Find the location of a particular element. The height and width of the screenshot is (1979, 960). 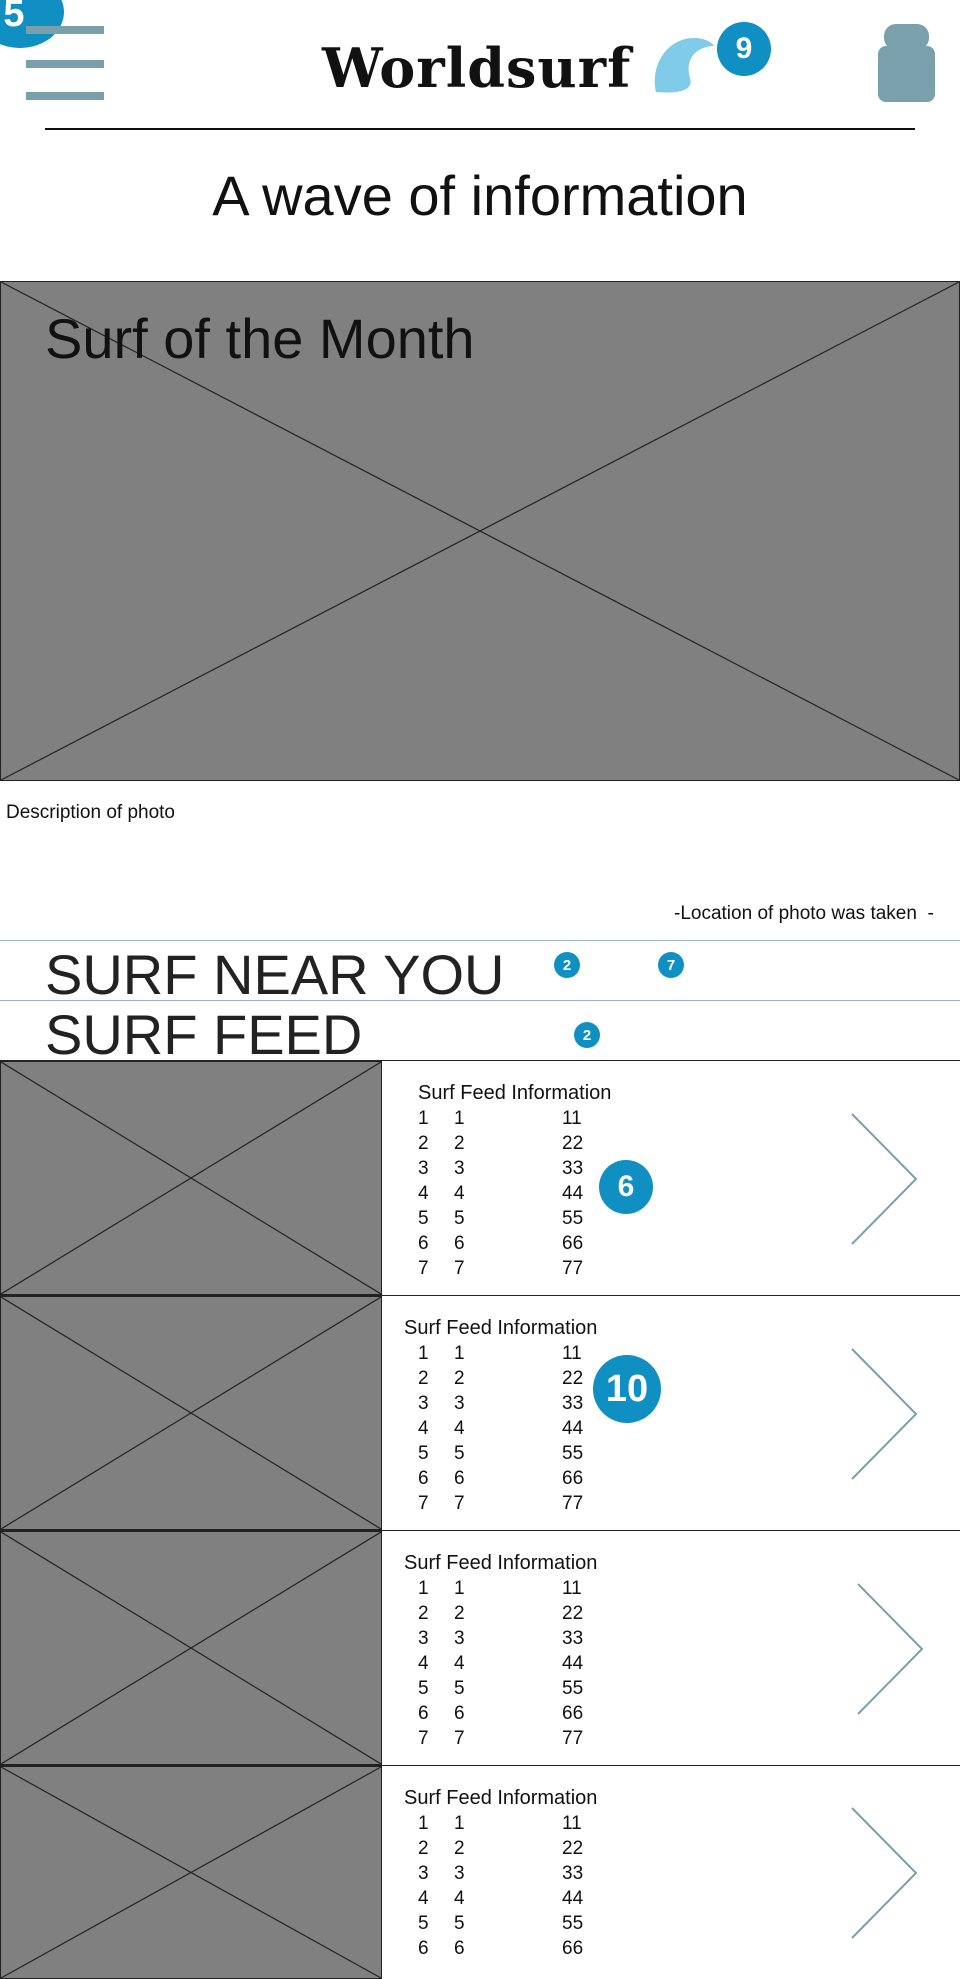

hero-title: Surf of the Month is located at coordinates (260, 338).